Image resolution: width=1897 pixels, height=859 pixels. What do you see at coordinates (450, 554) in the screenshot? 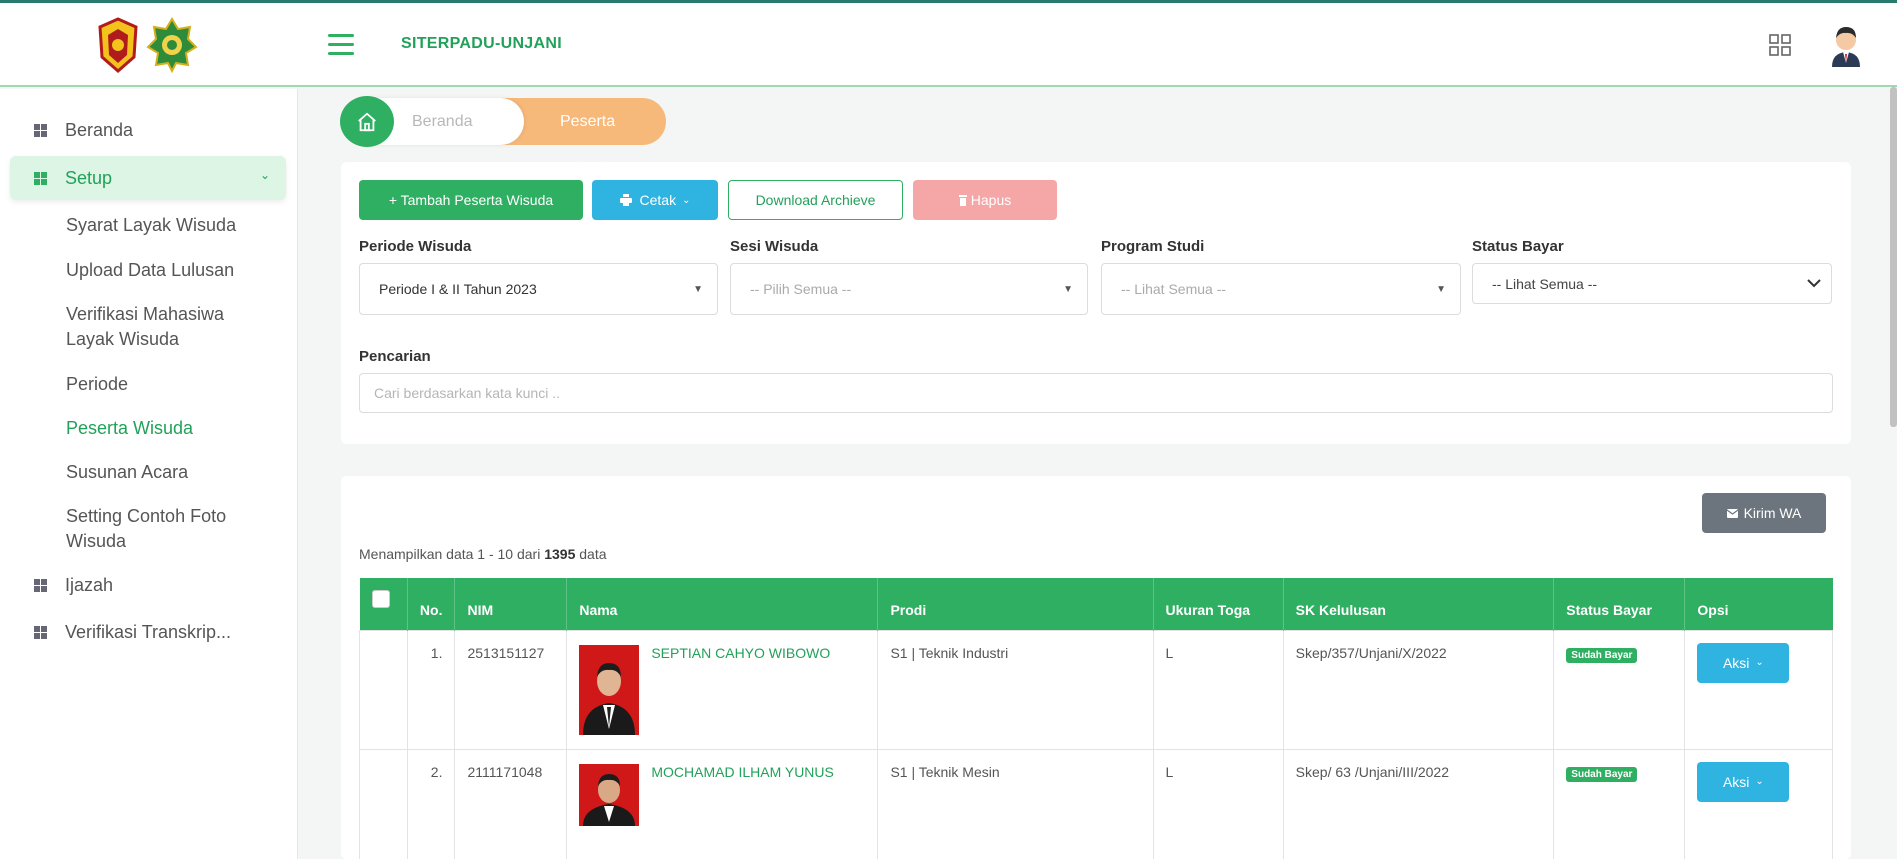
I see `summary-prefix: Menampilkan data 1 - 10 dari` at bounding box center [450, 554].